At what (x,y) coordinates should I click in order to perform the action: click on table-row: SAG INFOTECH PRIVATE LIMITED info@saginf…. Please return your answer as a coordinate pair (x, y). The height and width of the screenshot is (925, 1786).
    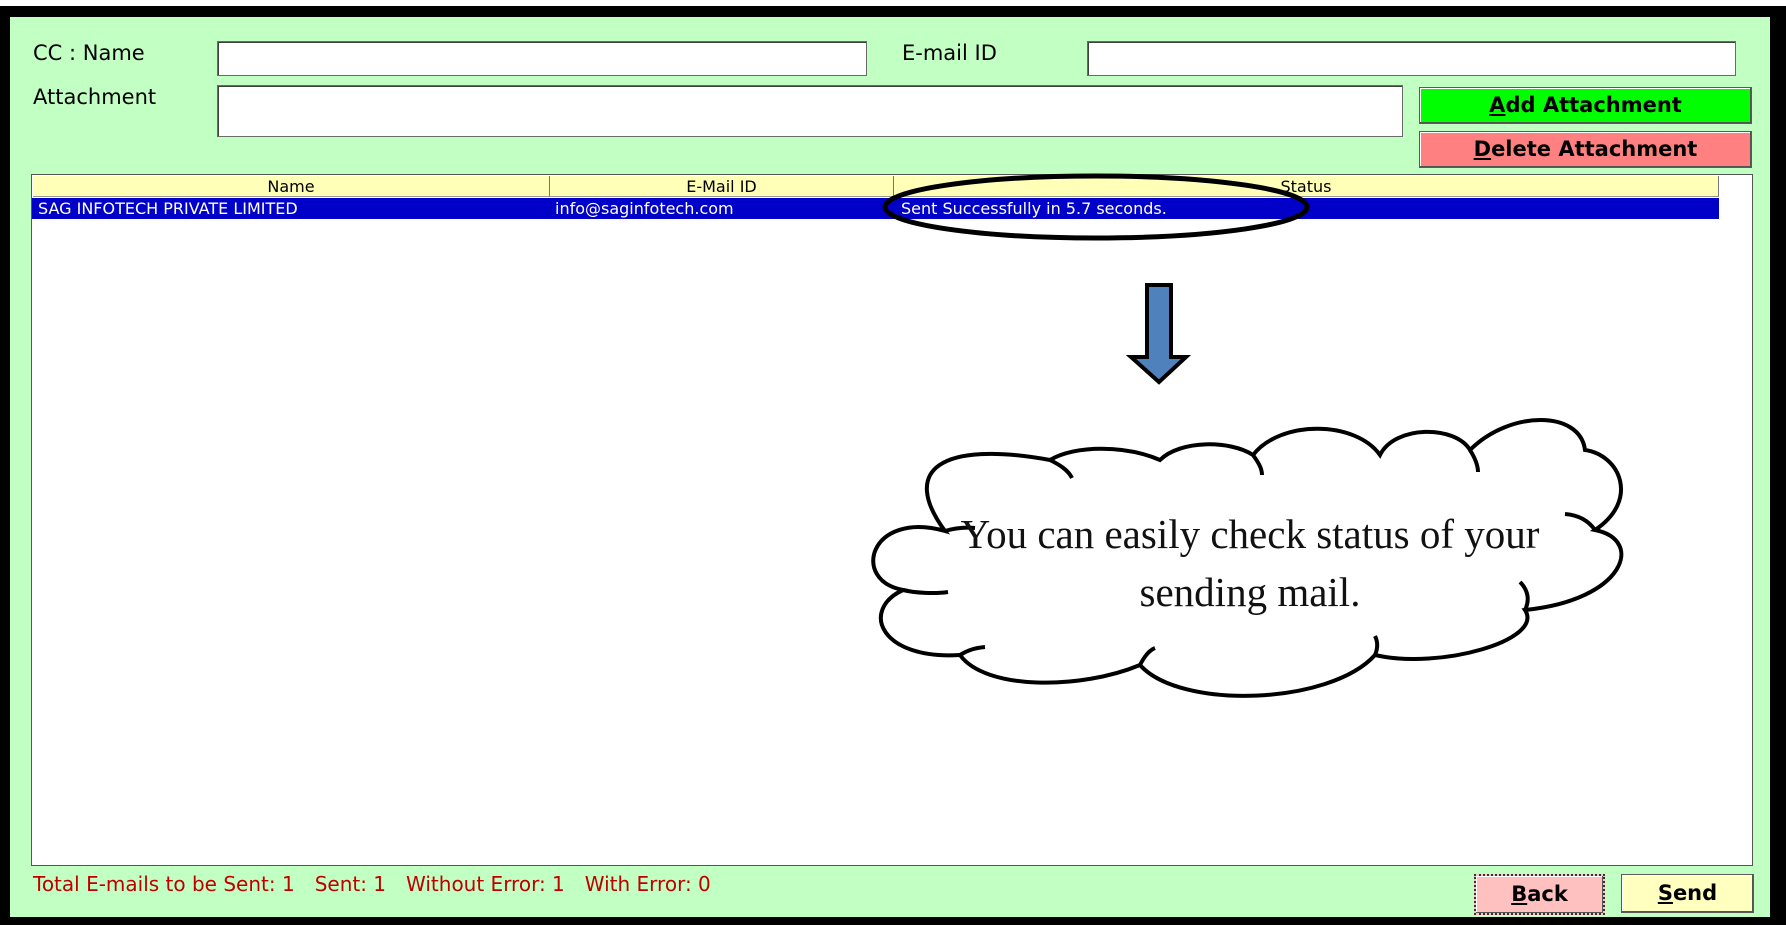
    Looking at the image, I should click on (875, 208).